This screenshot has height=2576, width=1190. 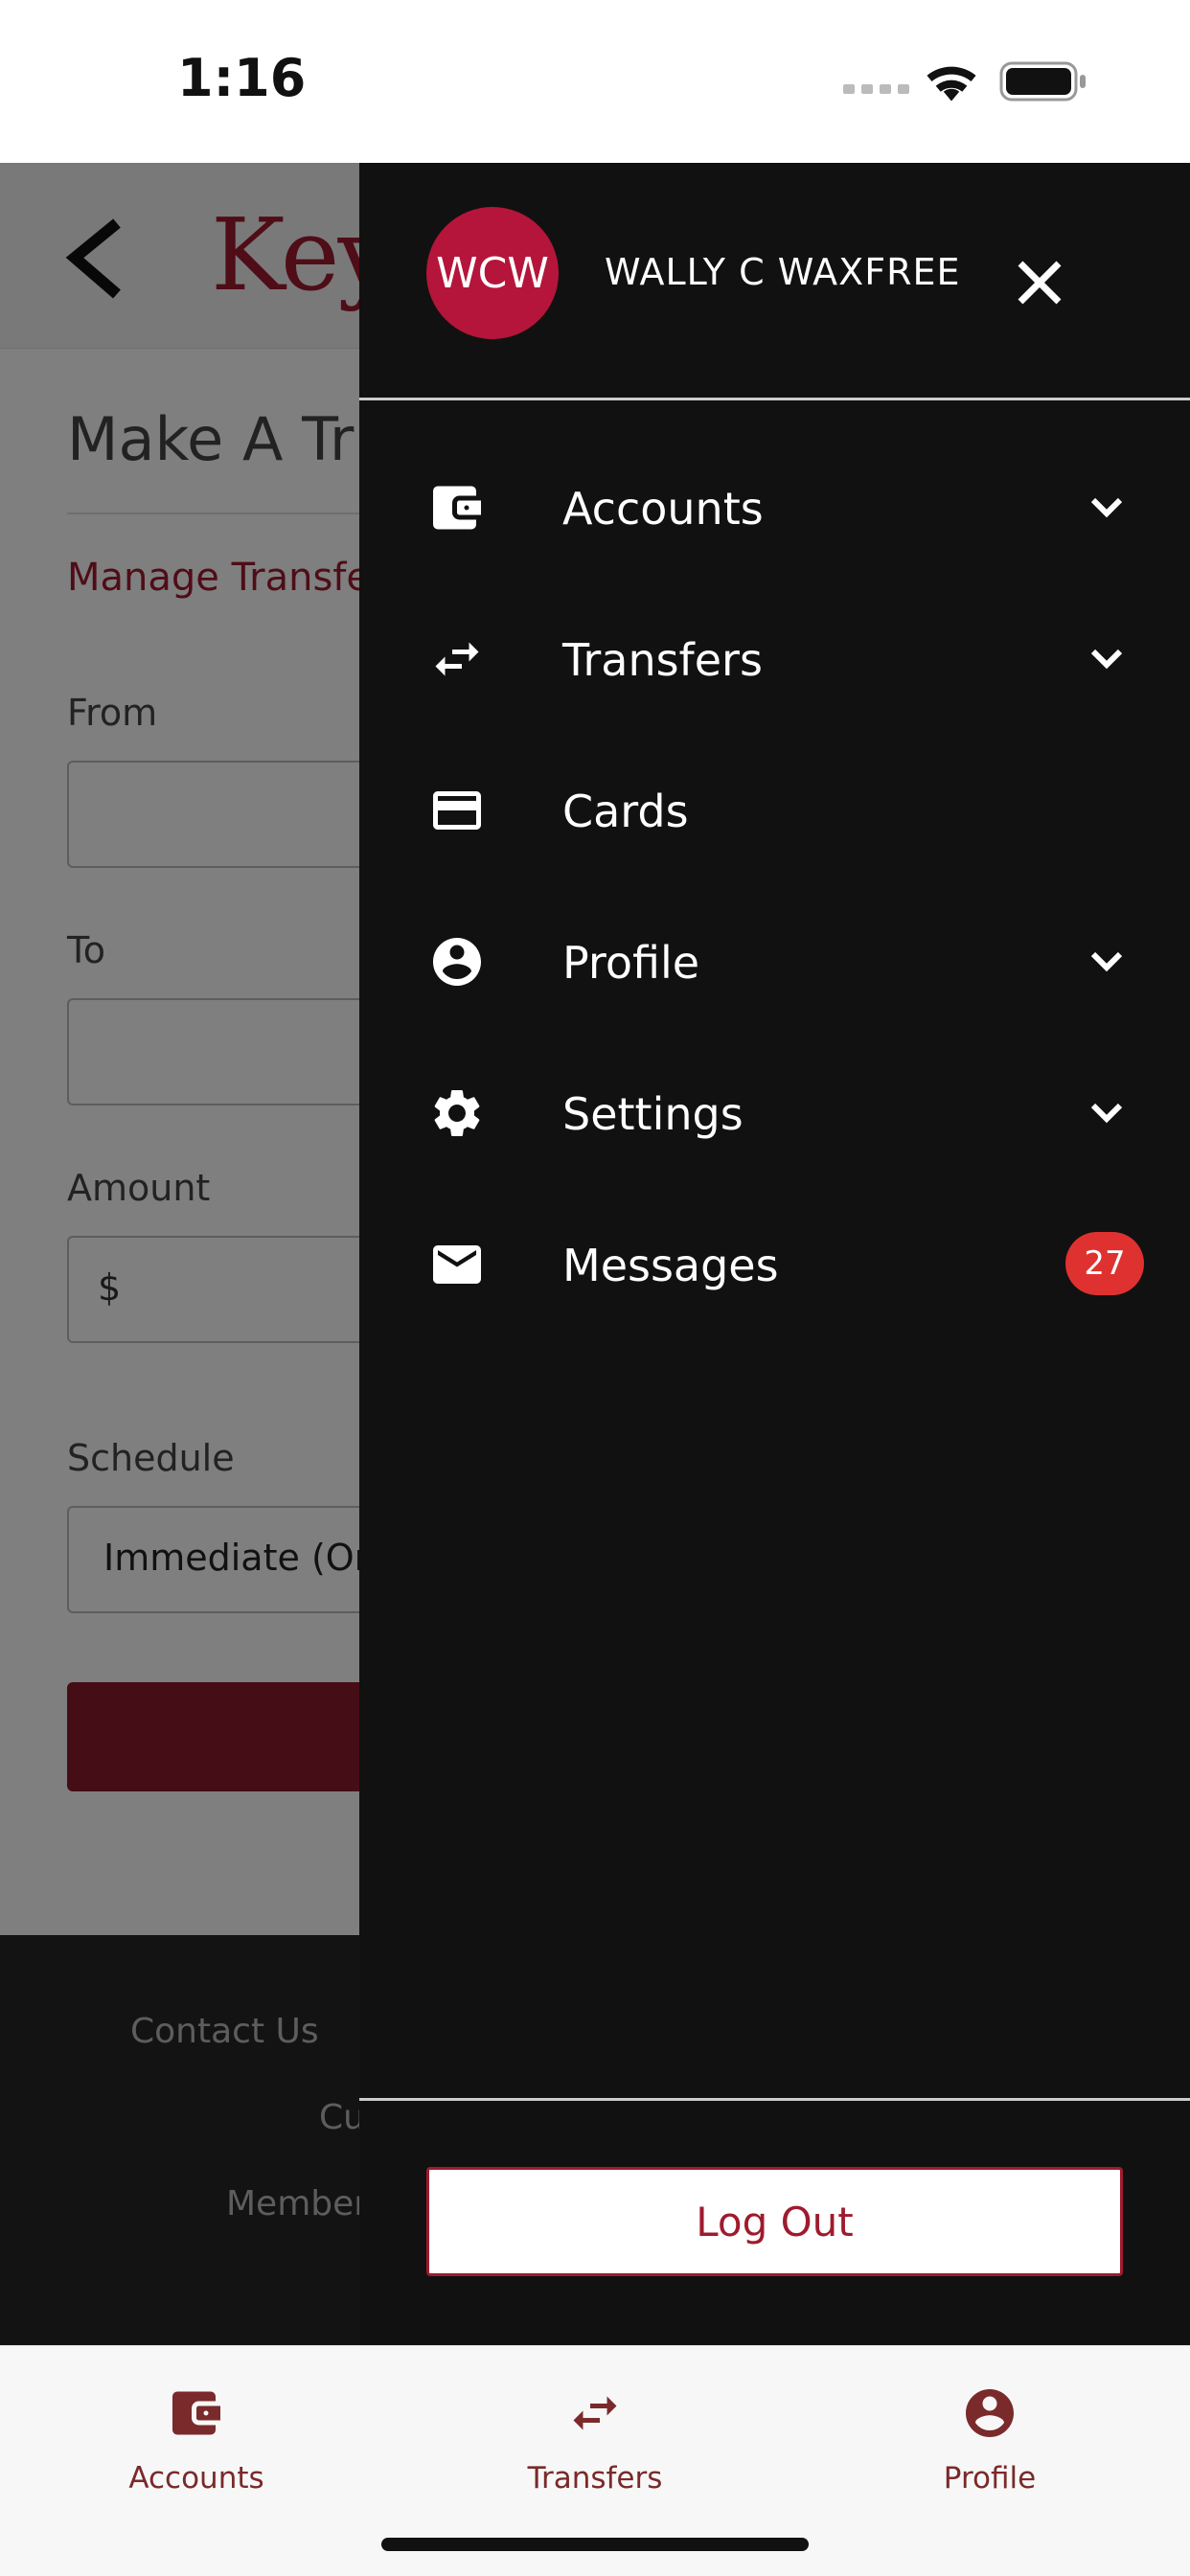 I want to click on menu-item-transfers: Transfers, so click(x=775, y=659).